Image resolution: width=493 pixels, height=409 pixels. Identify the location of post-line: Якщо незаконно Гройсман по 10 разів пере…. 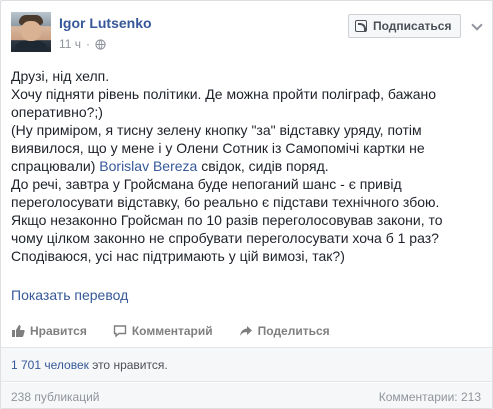
(227, 220).